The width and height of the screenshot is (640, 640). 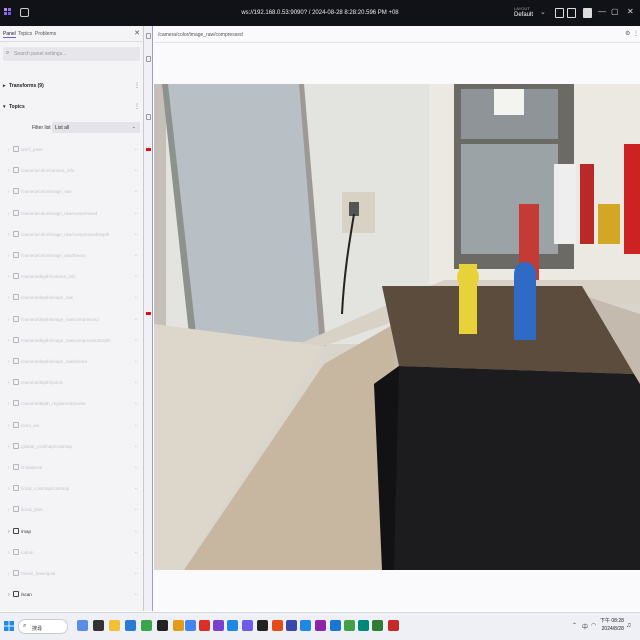 What do you see at coordinates (43, 626) in the screenshot?
I see `taskbar-search: ⌕ 搜尋` at bounding box center [43, 626].